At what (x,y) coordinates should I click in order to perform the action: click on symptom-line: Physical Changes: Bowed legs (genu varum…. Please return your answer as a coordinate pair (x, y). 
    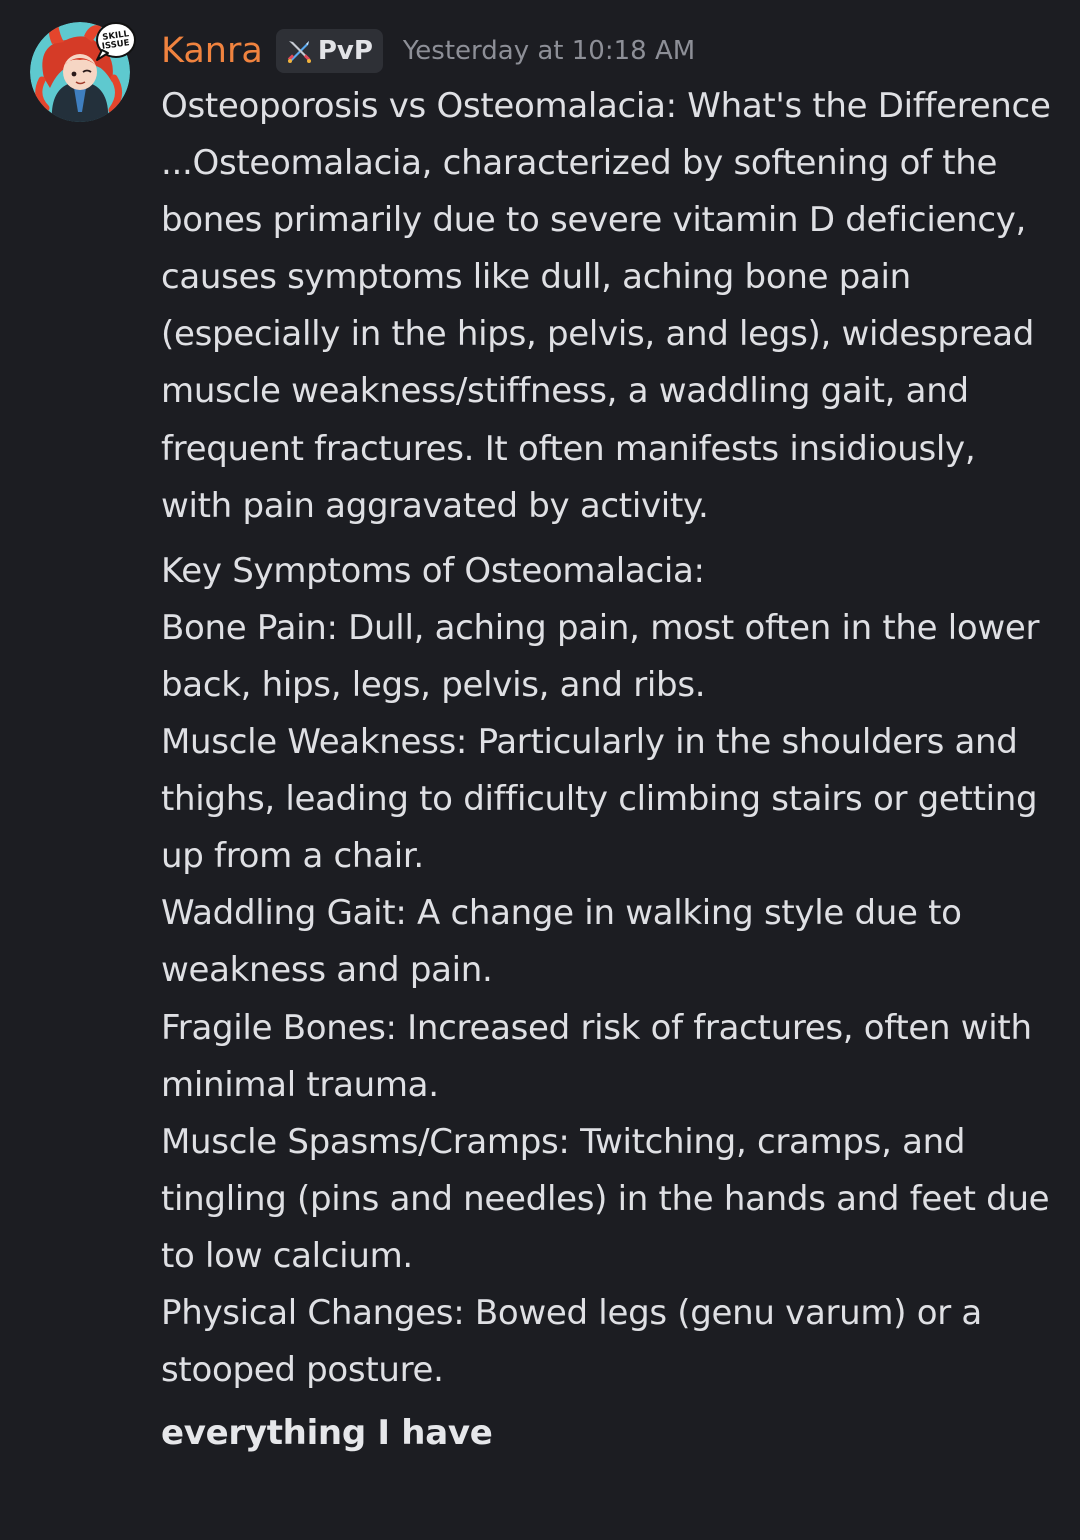
    Looking at the image, I should click on (571, 1341).